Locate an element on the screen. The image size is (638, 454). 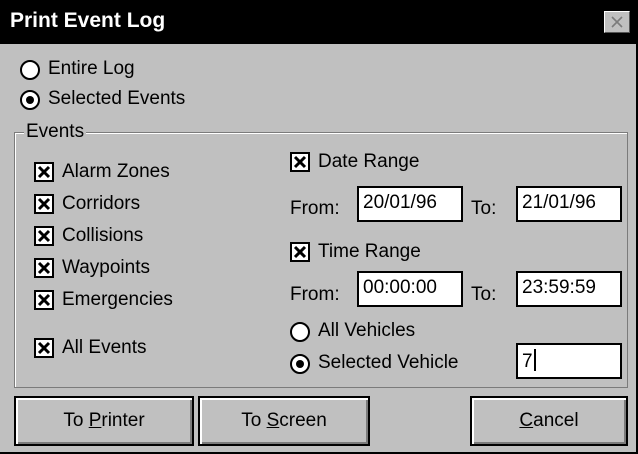
alarm-zones-label: Alarm Zones is located at coordinates (116, 172).